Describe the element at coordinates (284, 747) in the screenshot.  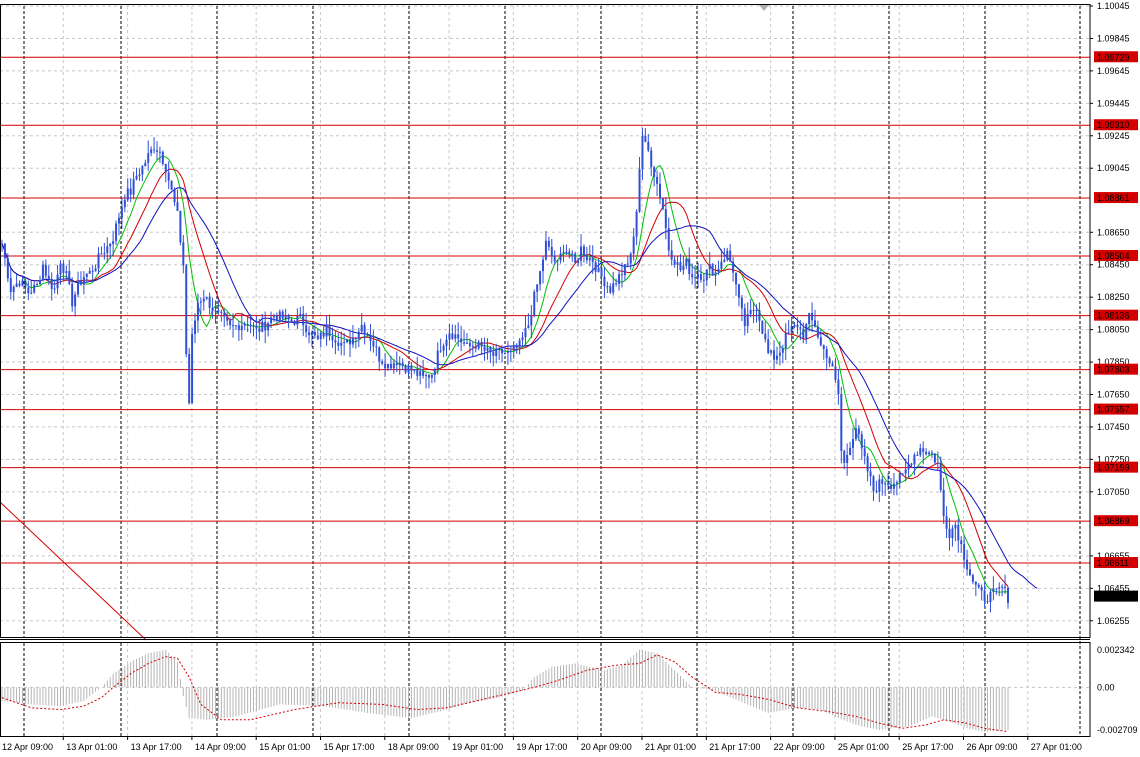
I see `time-tick-label: 15 Apr 01:00` at that location.